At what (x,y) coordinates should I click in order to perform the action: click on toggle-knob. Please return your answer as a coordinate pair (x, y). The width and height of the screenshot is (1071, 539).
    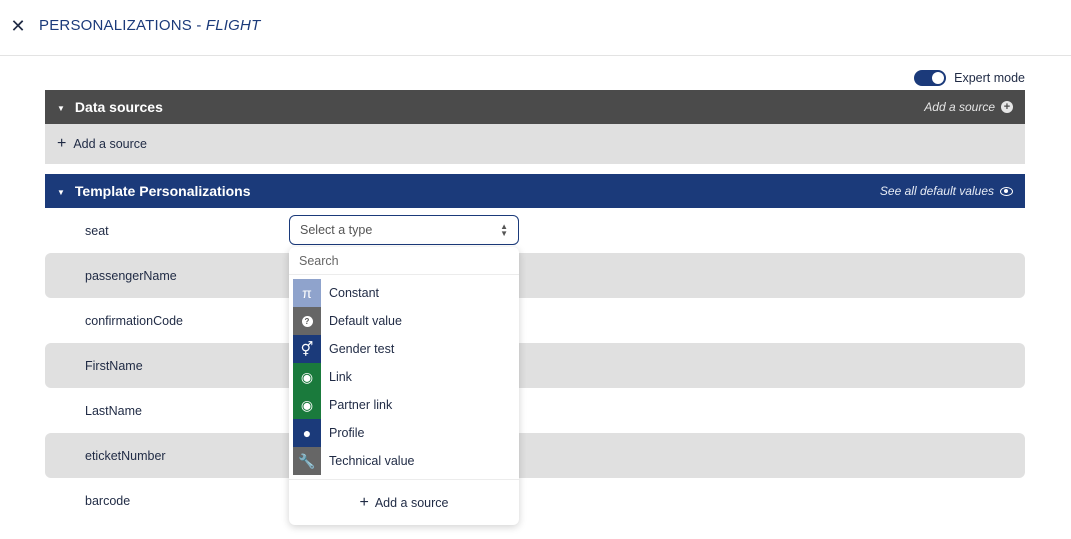
    Looking at the image, I should click on (938, 78).